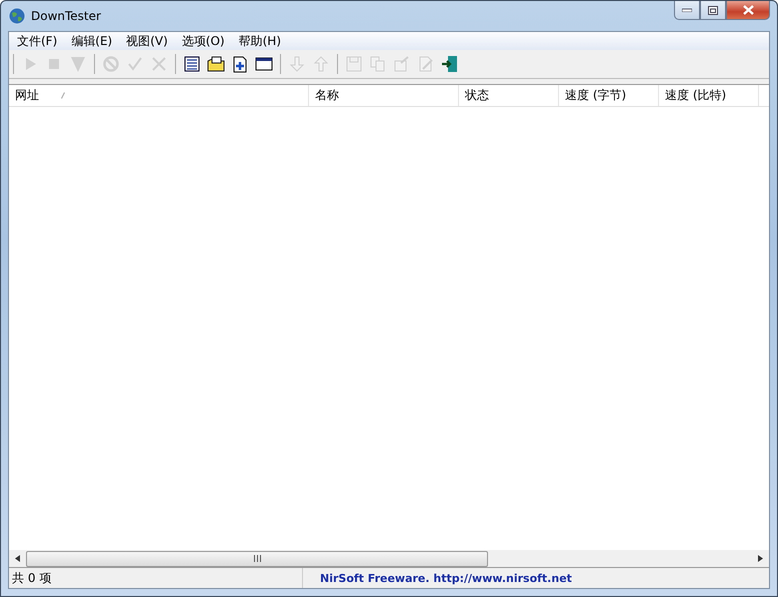 This screenshot has height=597, width=778. I want to click on item-count: 共 0 项, so click(156, 578).